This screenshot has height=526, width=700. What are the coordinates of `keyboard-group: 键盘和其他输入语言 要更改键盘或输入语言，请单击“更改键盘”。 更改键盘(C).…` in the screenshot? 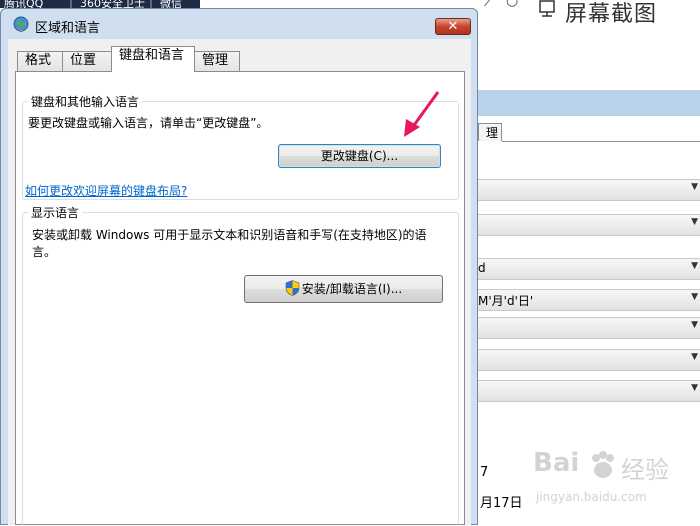 It's located at (240, 146).